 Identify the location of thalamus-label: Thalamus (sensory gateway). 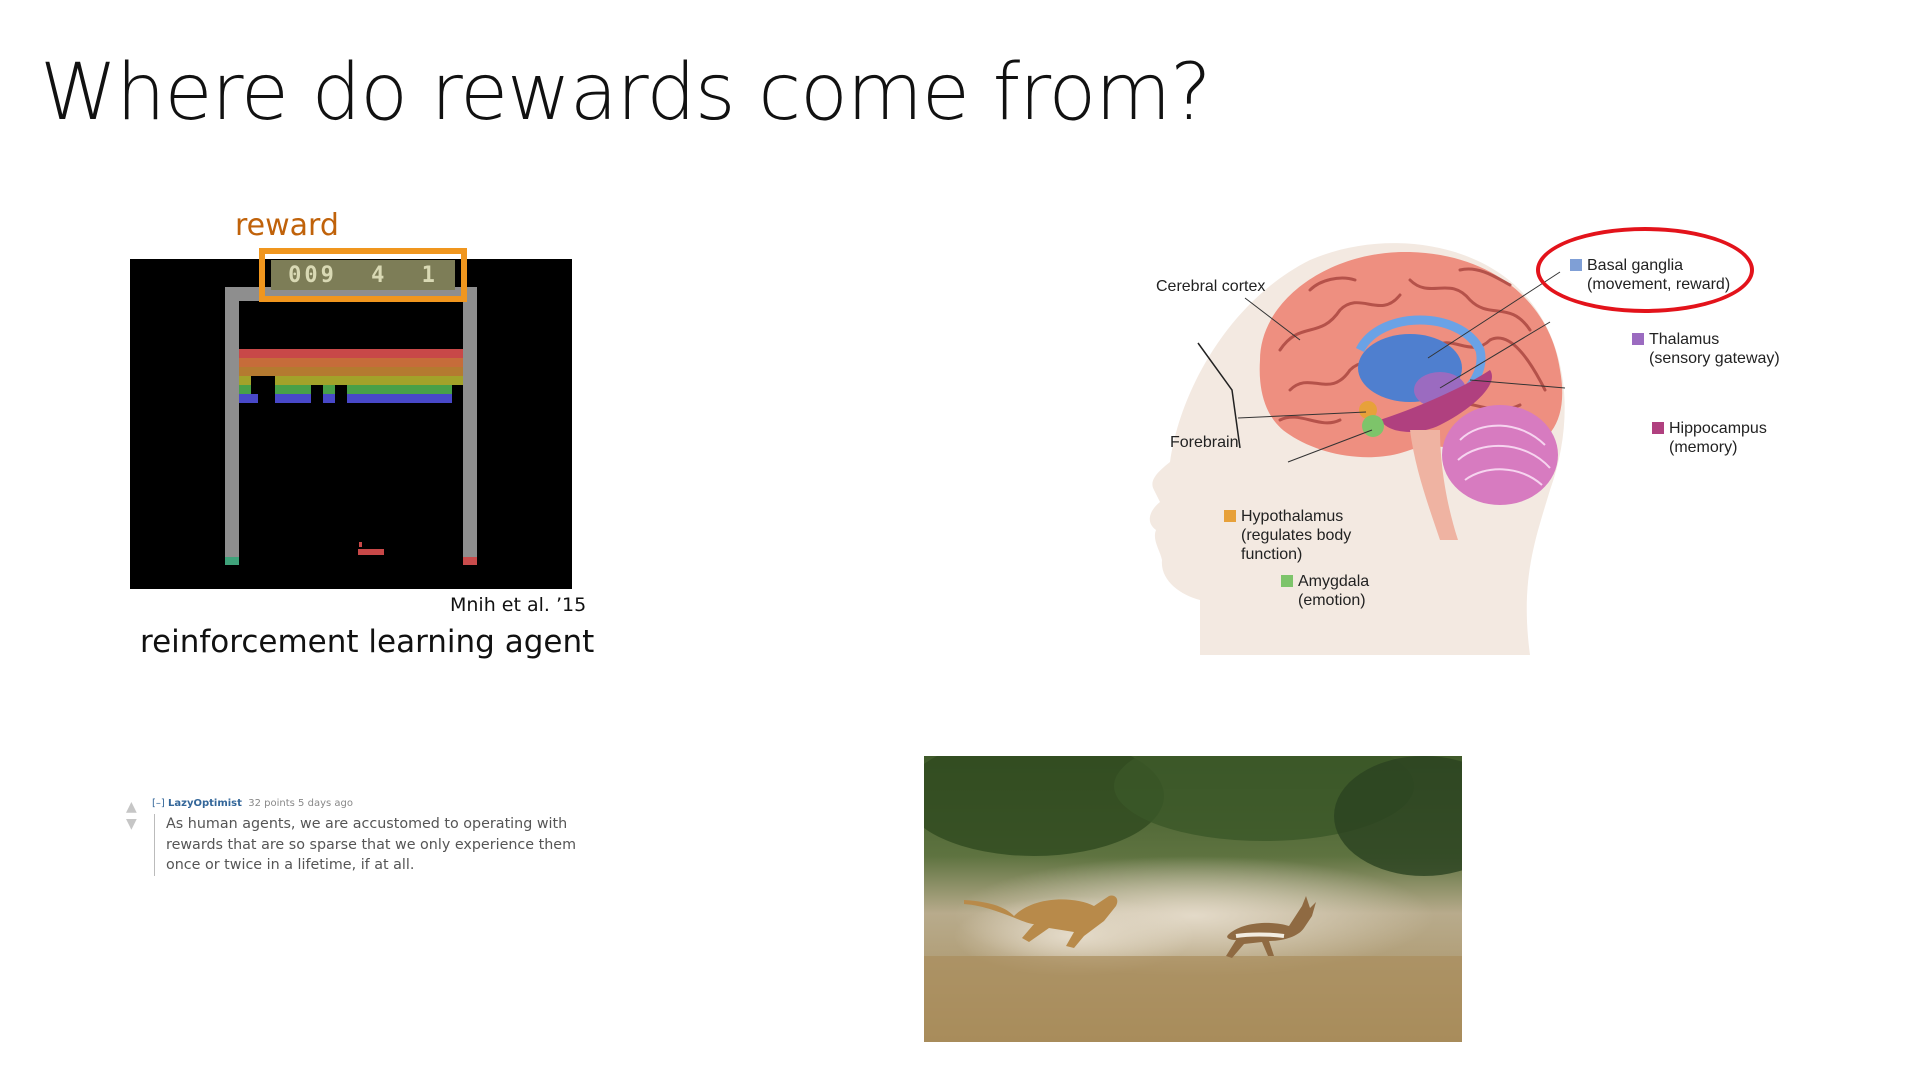
(1706, 349).